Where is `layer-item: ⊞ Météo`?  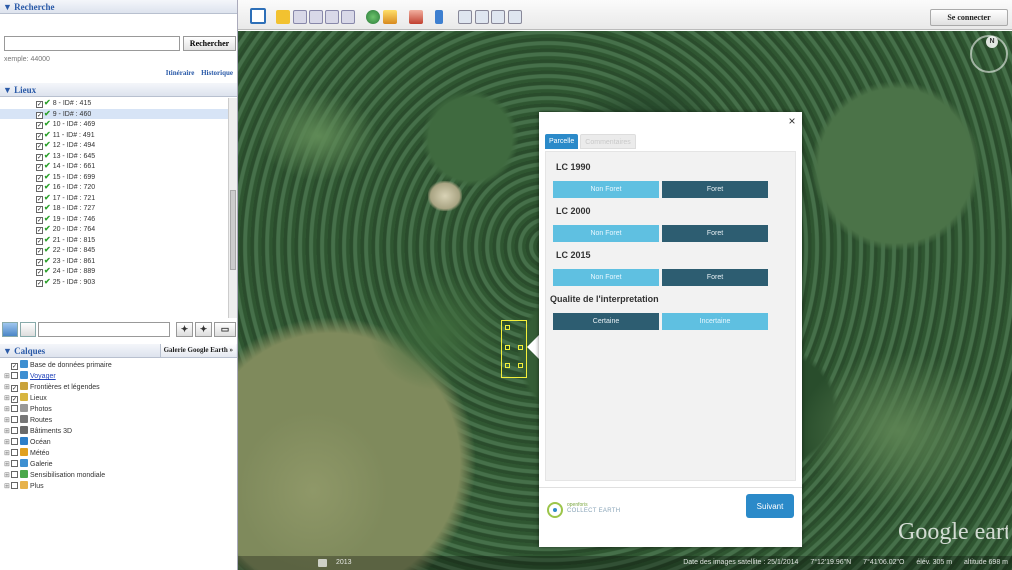 layer-item: ⊞ Météo is located at coordinates (118, 453).